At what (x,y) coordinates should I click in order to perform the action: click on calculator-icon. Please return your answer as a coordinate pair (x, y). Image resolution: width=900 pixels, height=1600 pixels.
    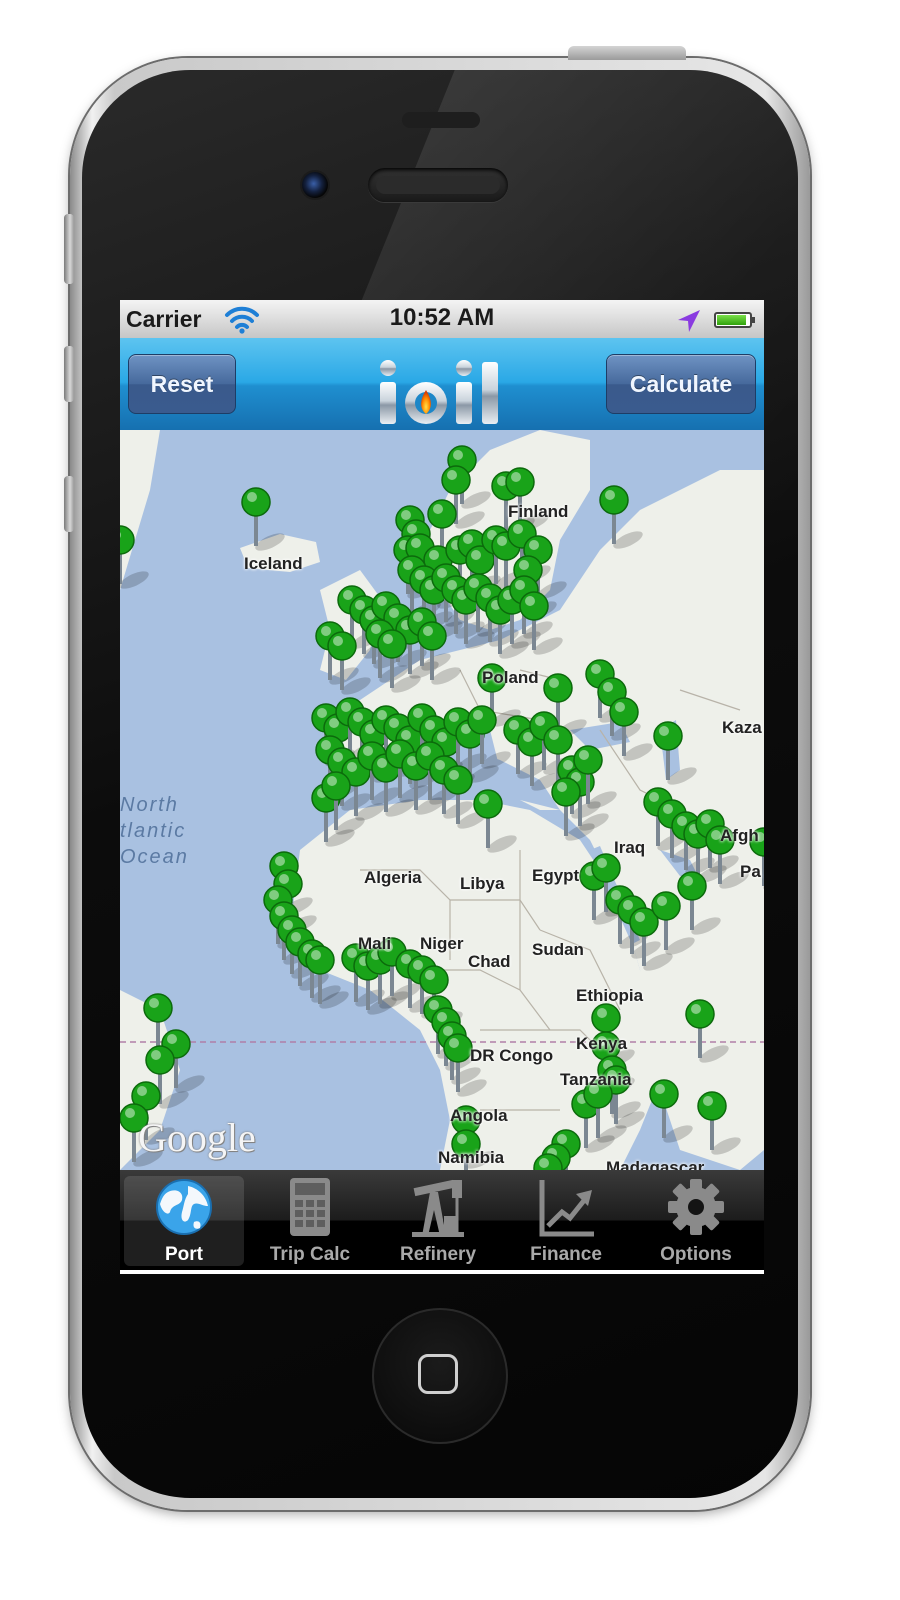
    Looking at the image, I should click on (310, 1207).